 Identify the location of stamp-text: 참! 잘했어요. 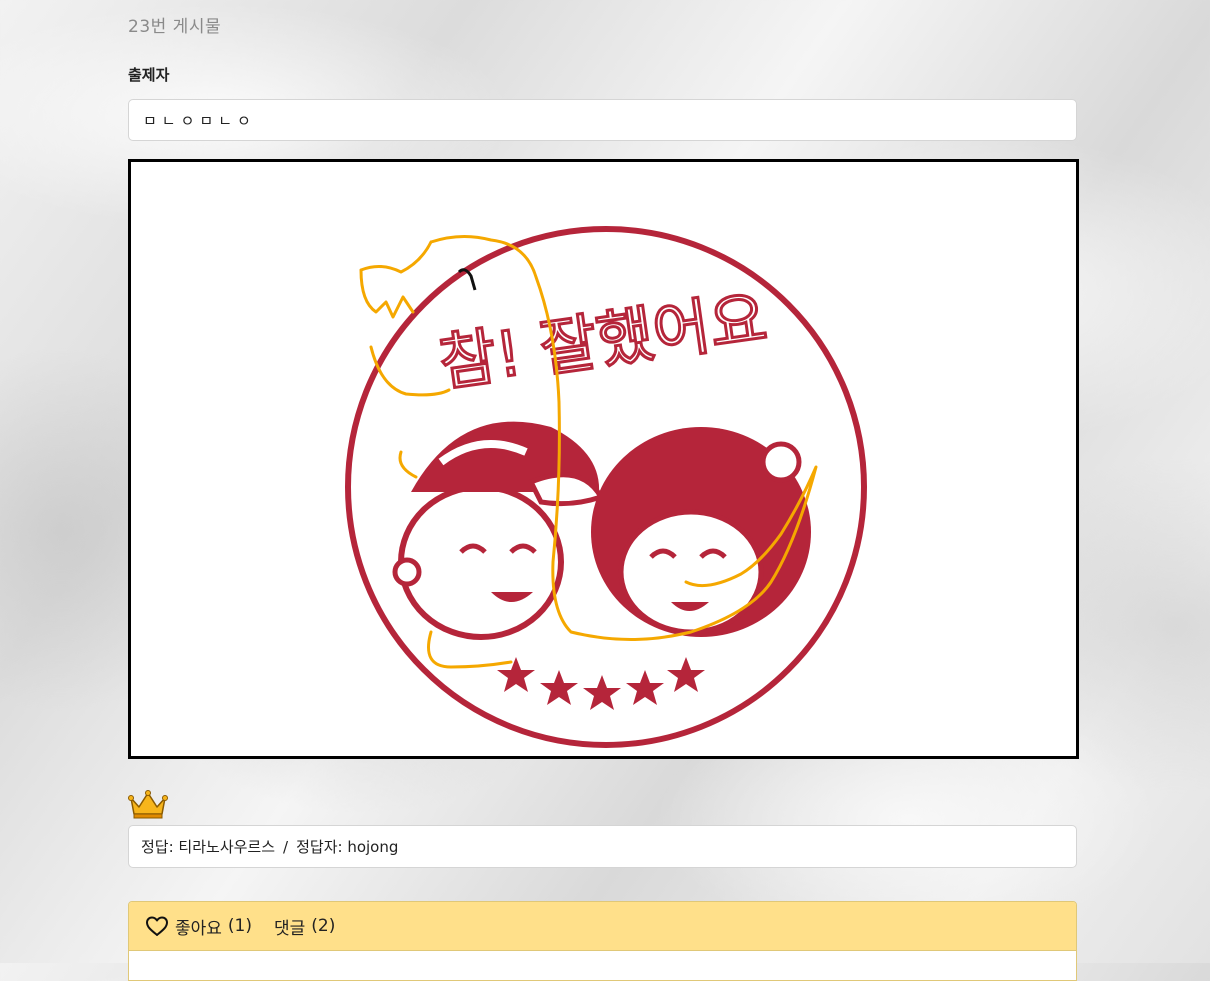
(603, 341).